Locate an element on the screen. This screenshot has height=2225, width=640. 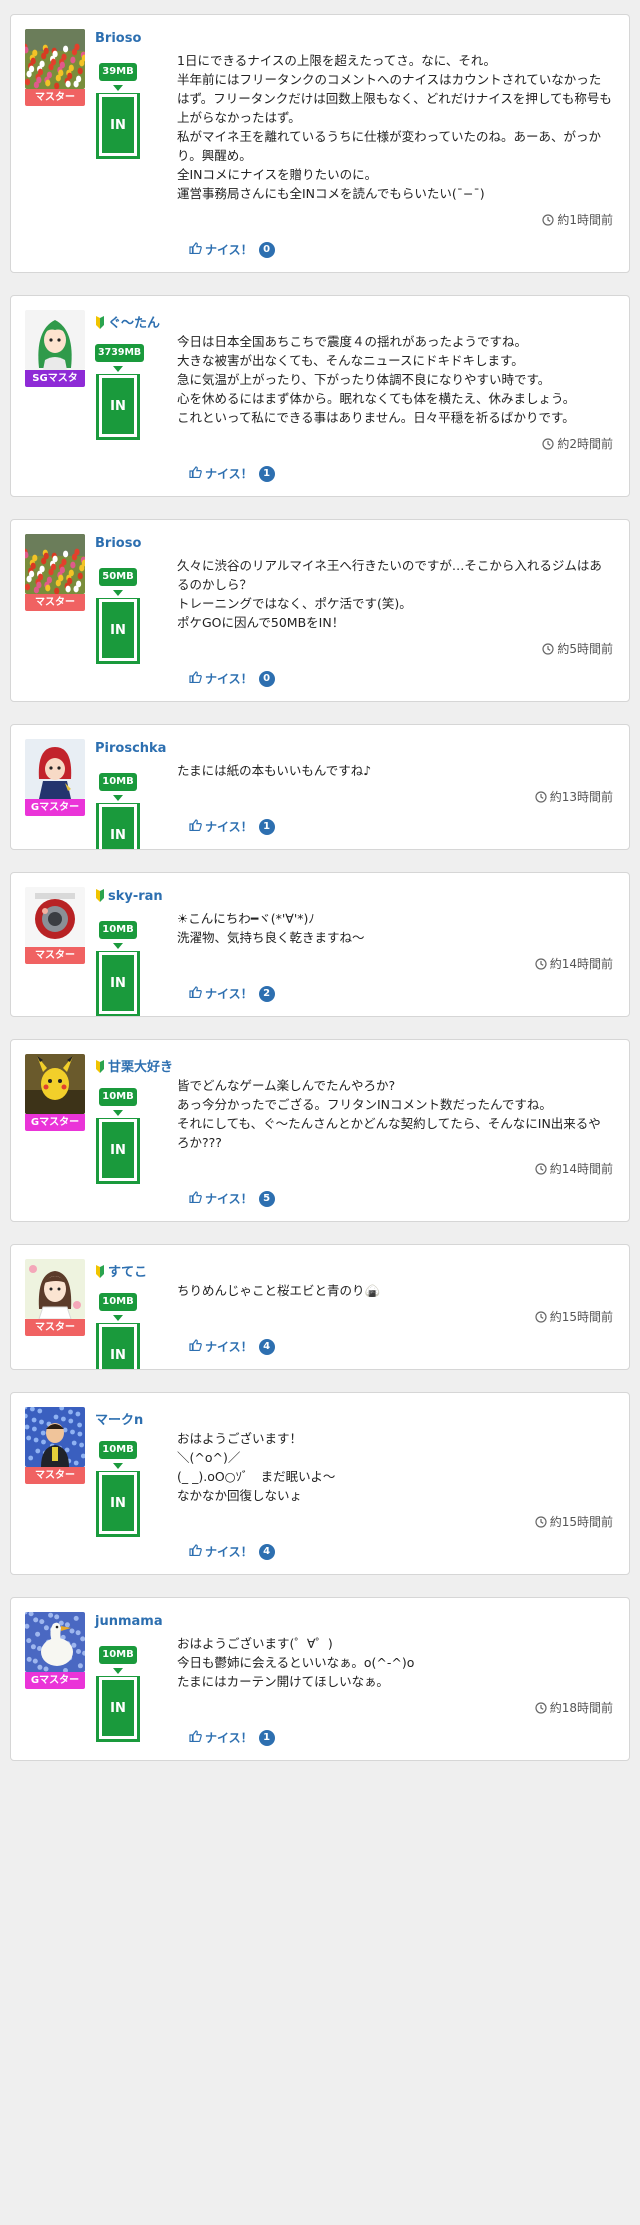
time-ago-text: 約13時間前 is located at coordinates (581, 797).